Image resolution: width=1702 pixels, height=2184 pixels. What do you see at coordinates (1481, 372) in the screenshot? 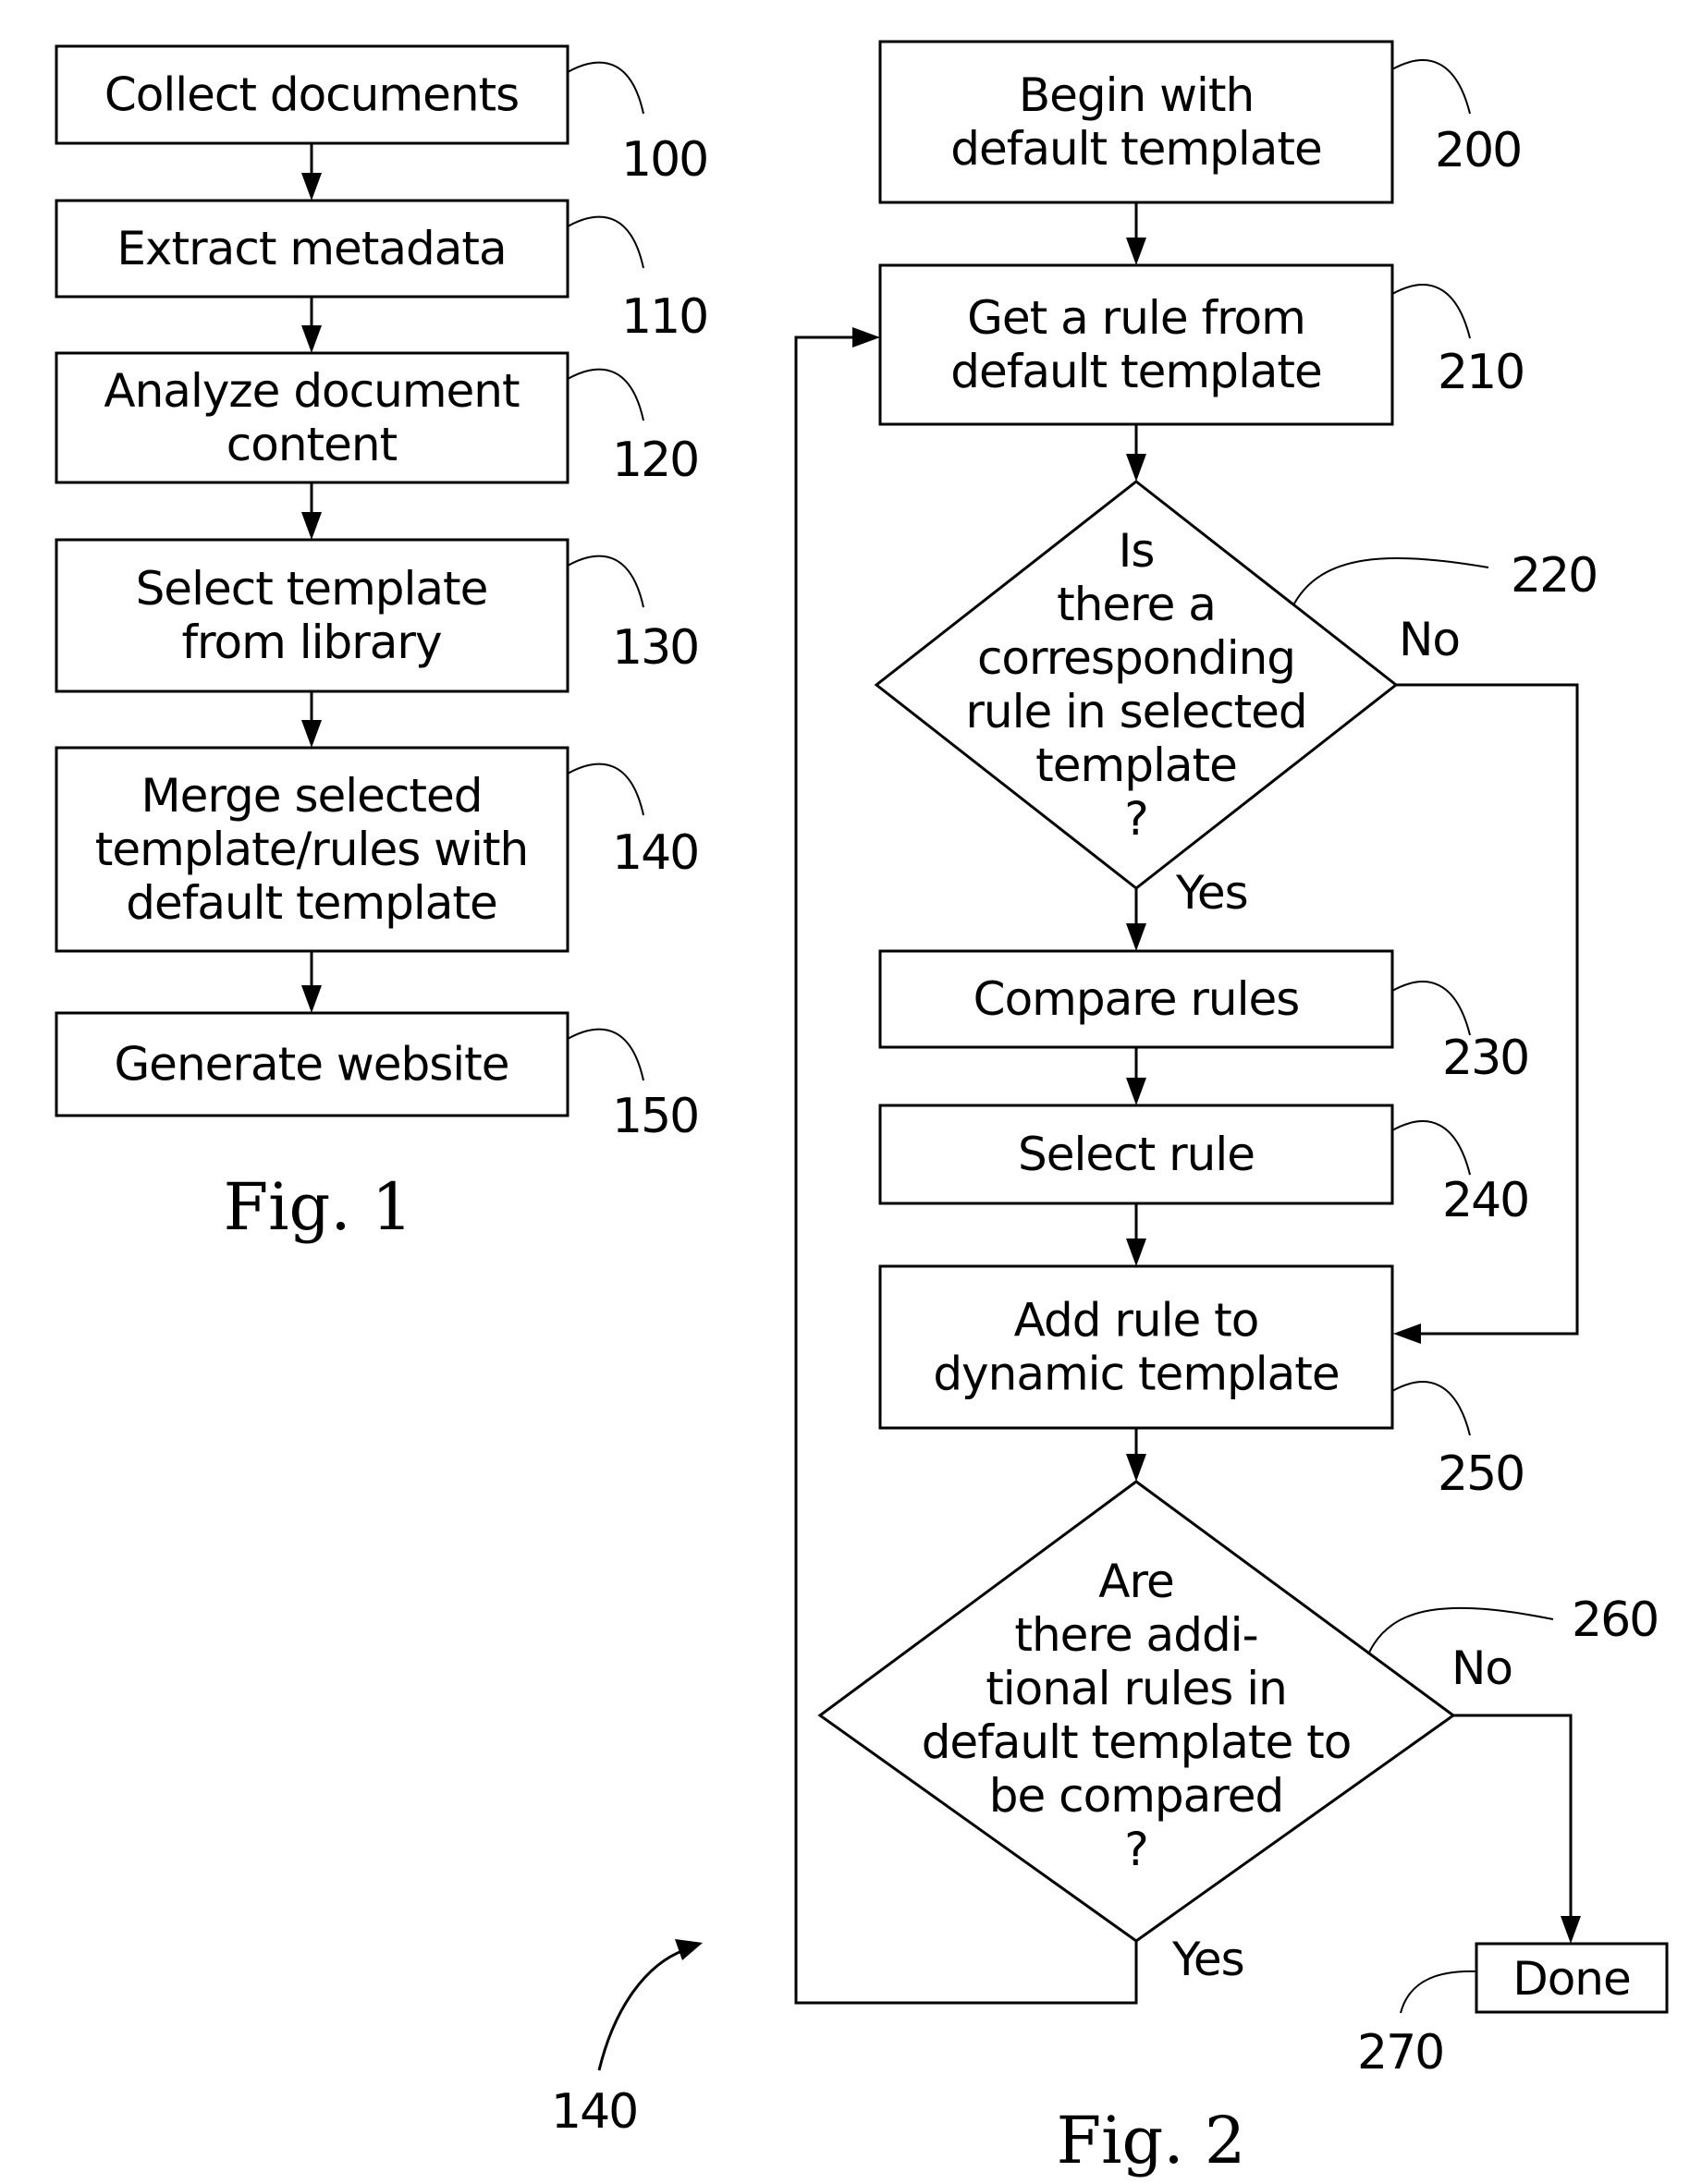
I see `reference-numeral: 210` at bounding box center [1481, 372].